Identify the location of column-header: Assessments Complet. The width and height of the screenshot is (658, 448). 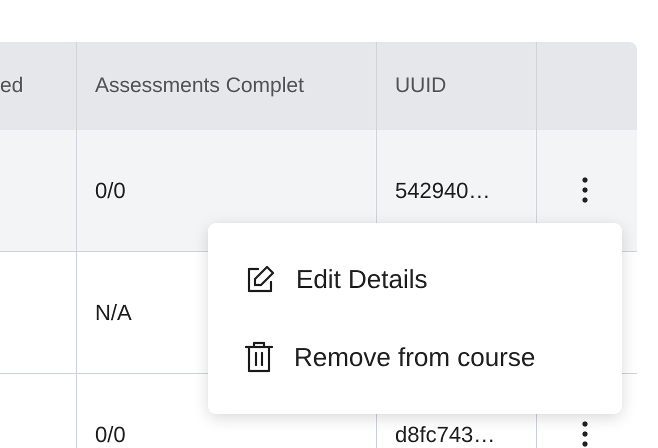
(227, 86).